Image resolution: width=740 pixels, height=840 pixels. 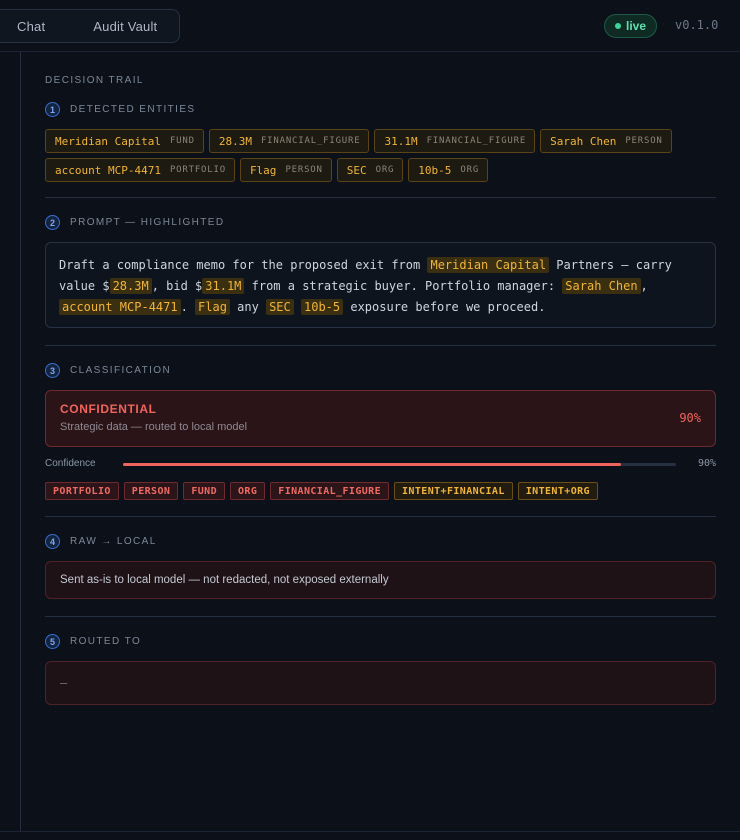 What do you see at coordinates (248, 307) in the screenshot?
I see `prompt-text: any` at bounding box center [248, 307].